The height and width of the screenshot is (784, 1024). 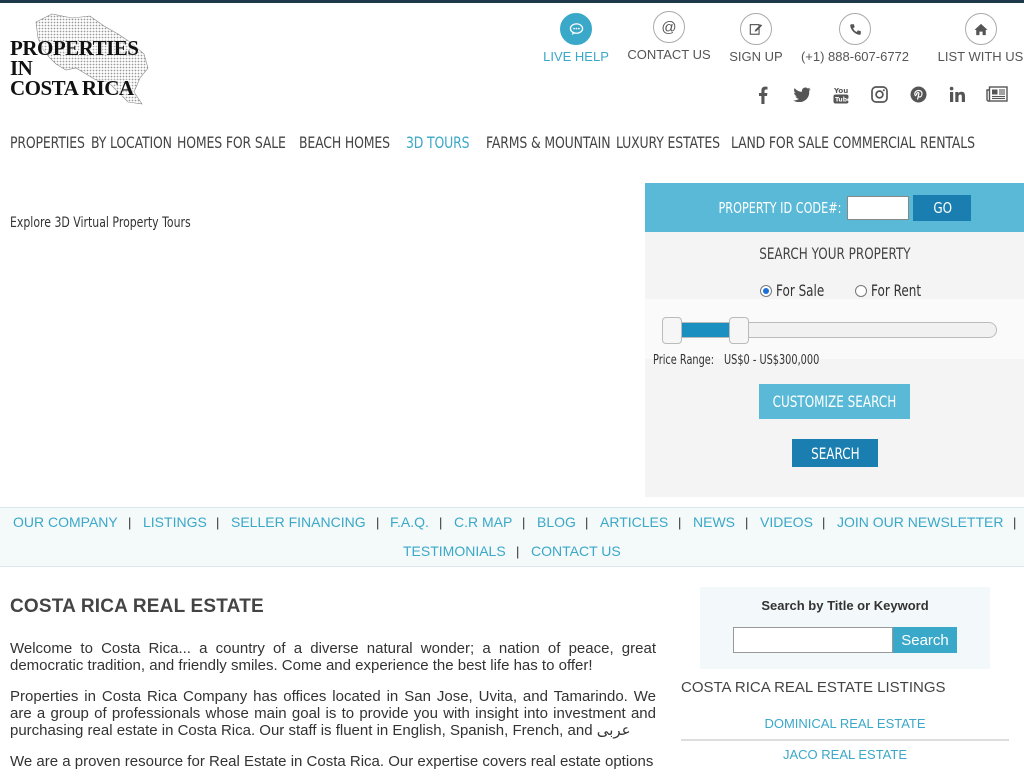 I want to click on for-sale-radio-dot, so click(x=766, y=290).